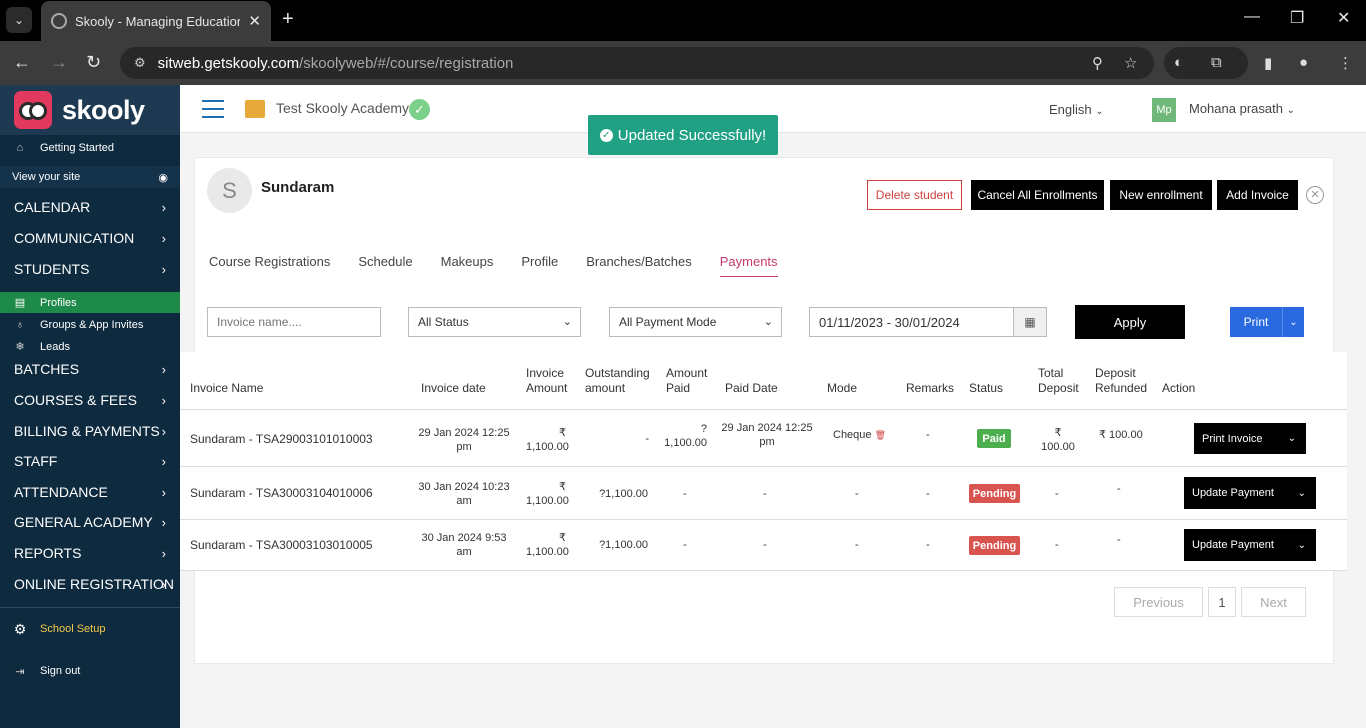 Image resolution: width=1366 pixels, height=728 pixels. What do you see at coordinates (90, 461) in the screenshot?
I see `sidebar-item-staff: STAFF ›` at bounding box center [90, 461].